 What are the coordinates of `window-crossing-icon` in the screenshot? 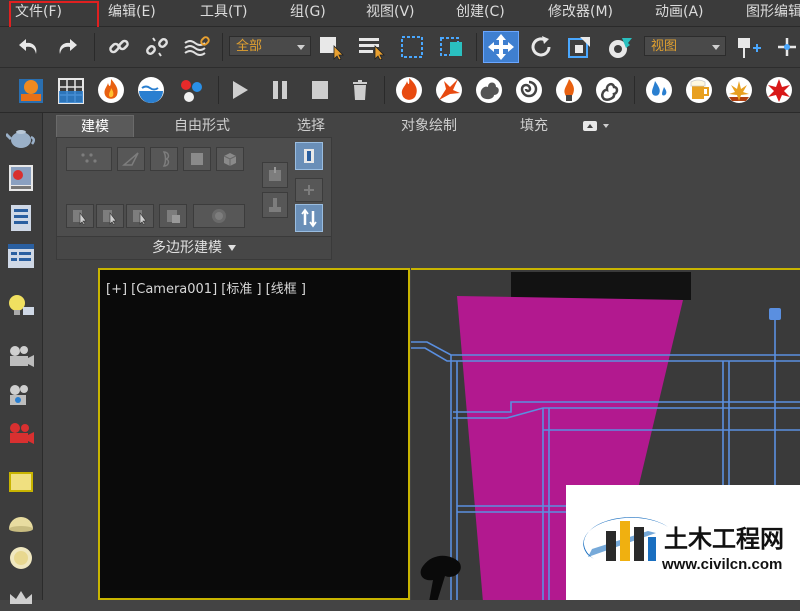 It's located at (452, 47).